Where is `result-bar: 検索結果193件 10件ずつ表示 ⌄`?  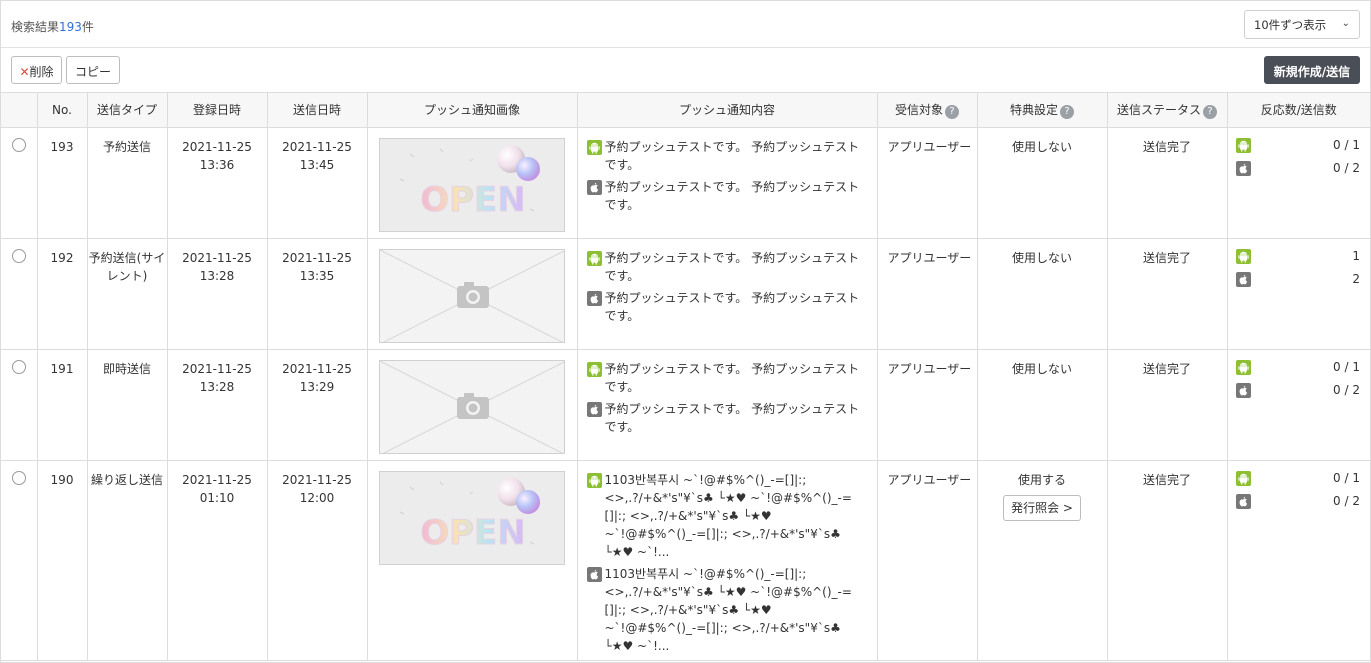 result-bar: 検索結果193件 10件ずつ表示 ⌄ is located at coordinates (685, 24).